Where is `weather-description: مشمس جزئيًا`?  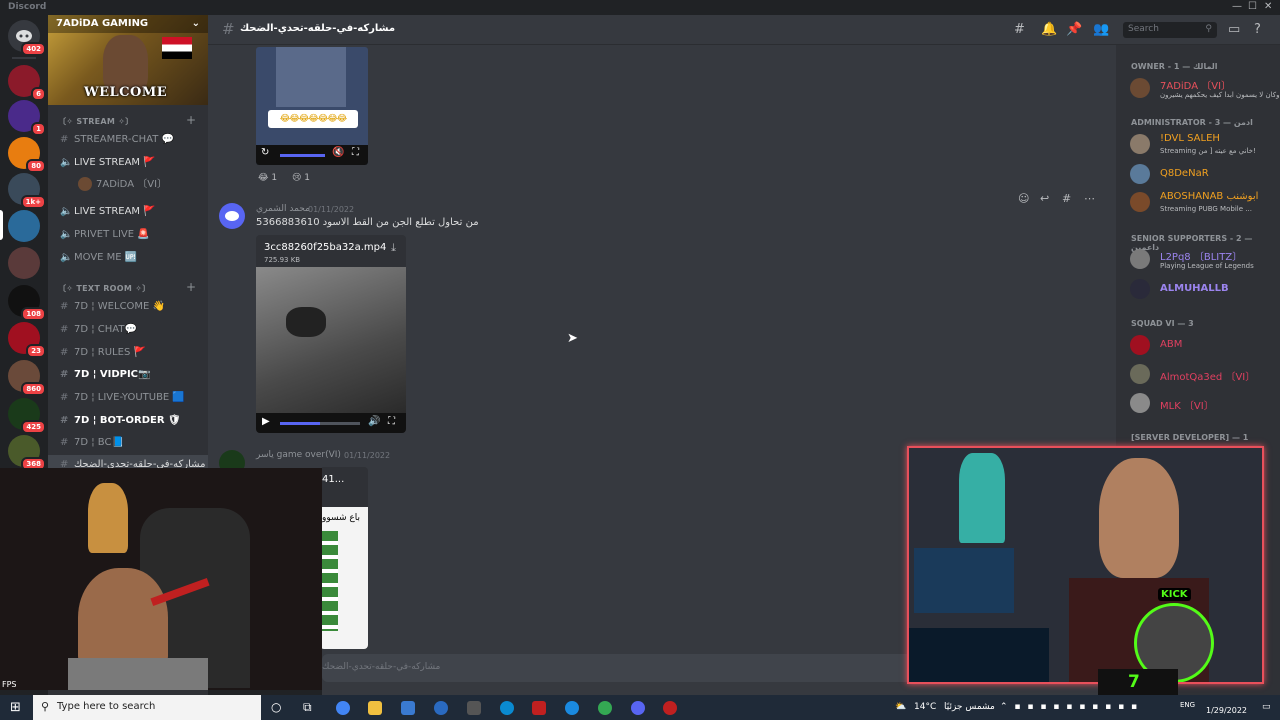
weather-description: مشمس جزئيًا is located at coordinates (969, 707).